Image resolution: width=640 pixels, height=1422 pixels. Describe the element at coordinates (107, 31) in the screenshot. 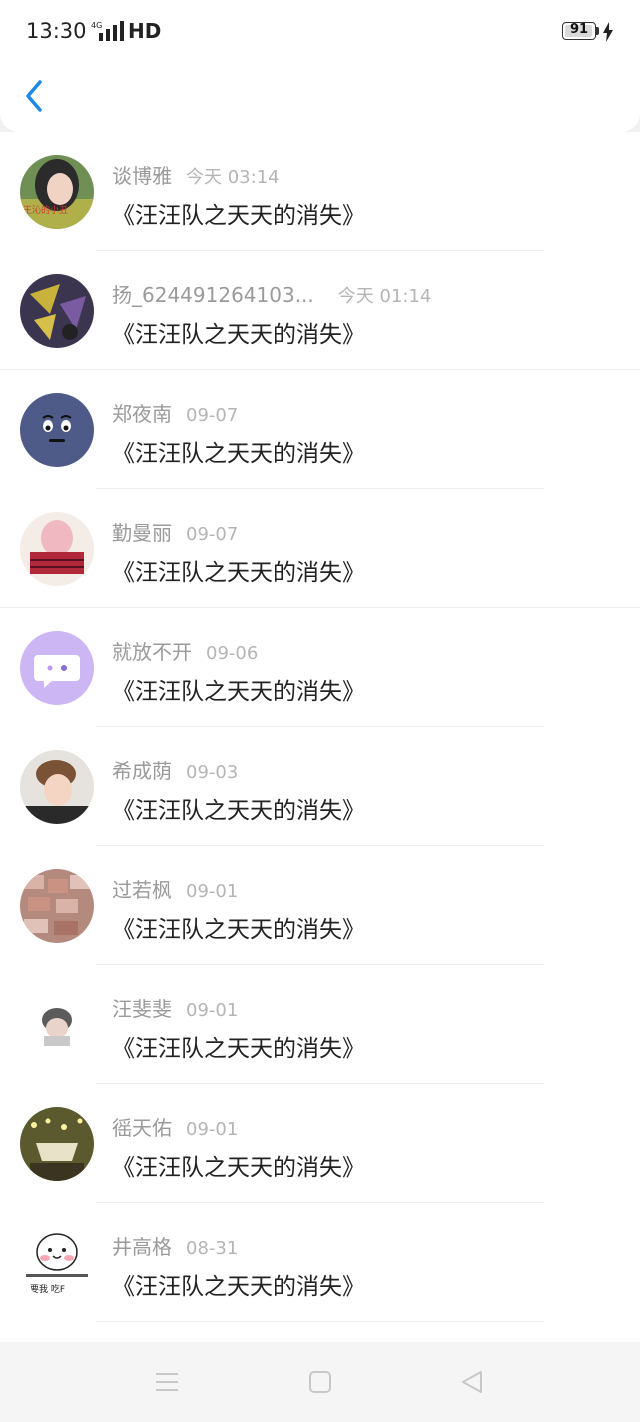

I see `signal-icon: 4G` at that location.